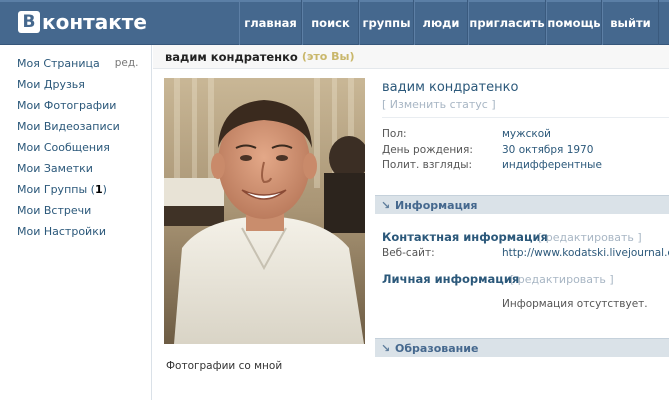  Describe the element at coordinates (427, 165) in the screenshot. I see `political-views-label: Полит. взгляды:` at that location.